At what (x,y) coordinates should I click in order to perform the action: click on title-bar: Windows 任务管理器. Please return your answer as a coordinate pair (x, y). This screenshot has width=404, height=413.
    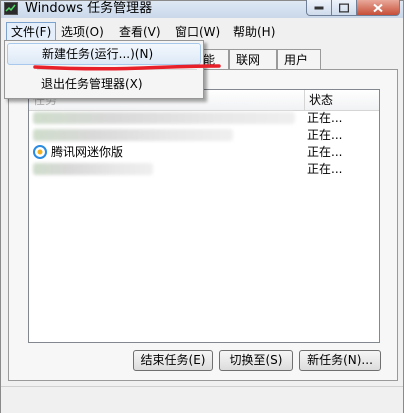
    Looking at the image, I should click on (202, 9).